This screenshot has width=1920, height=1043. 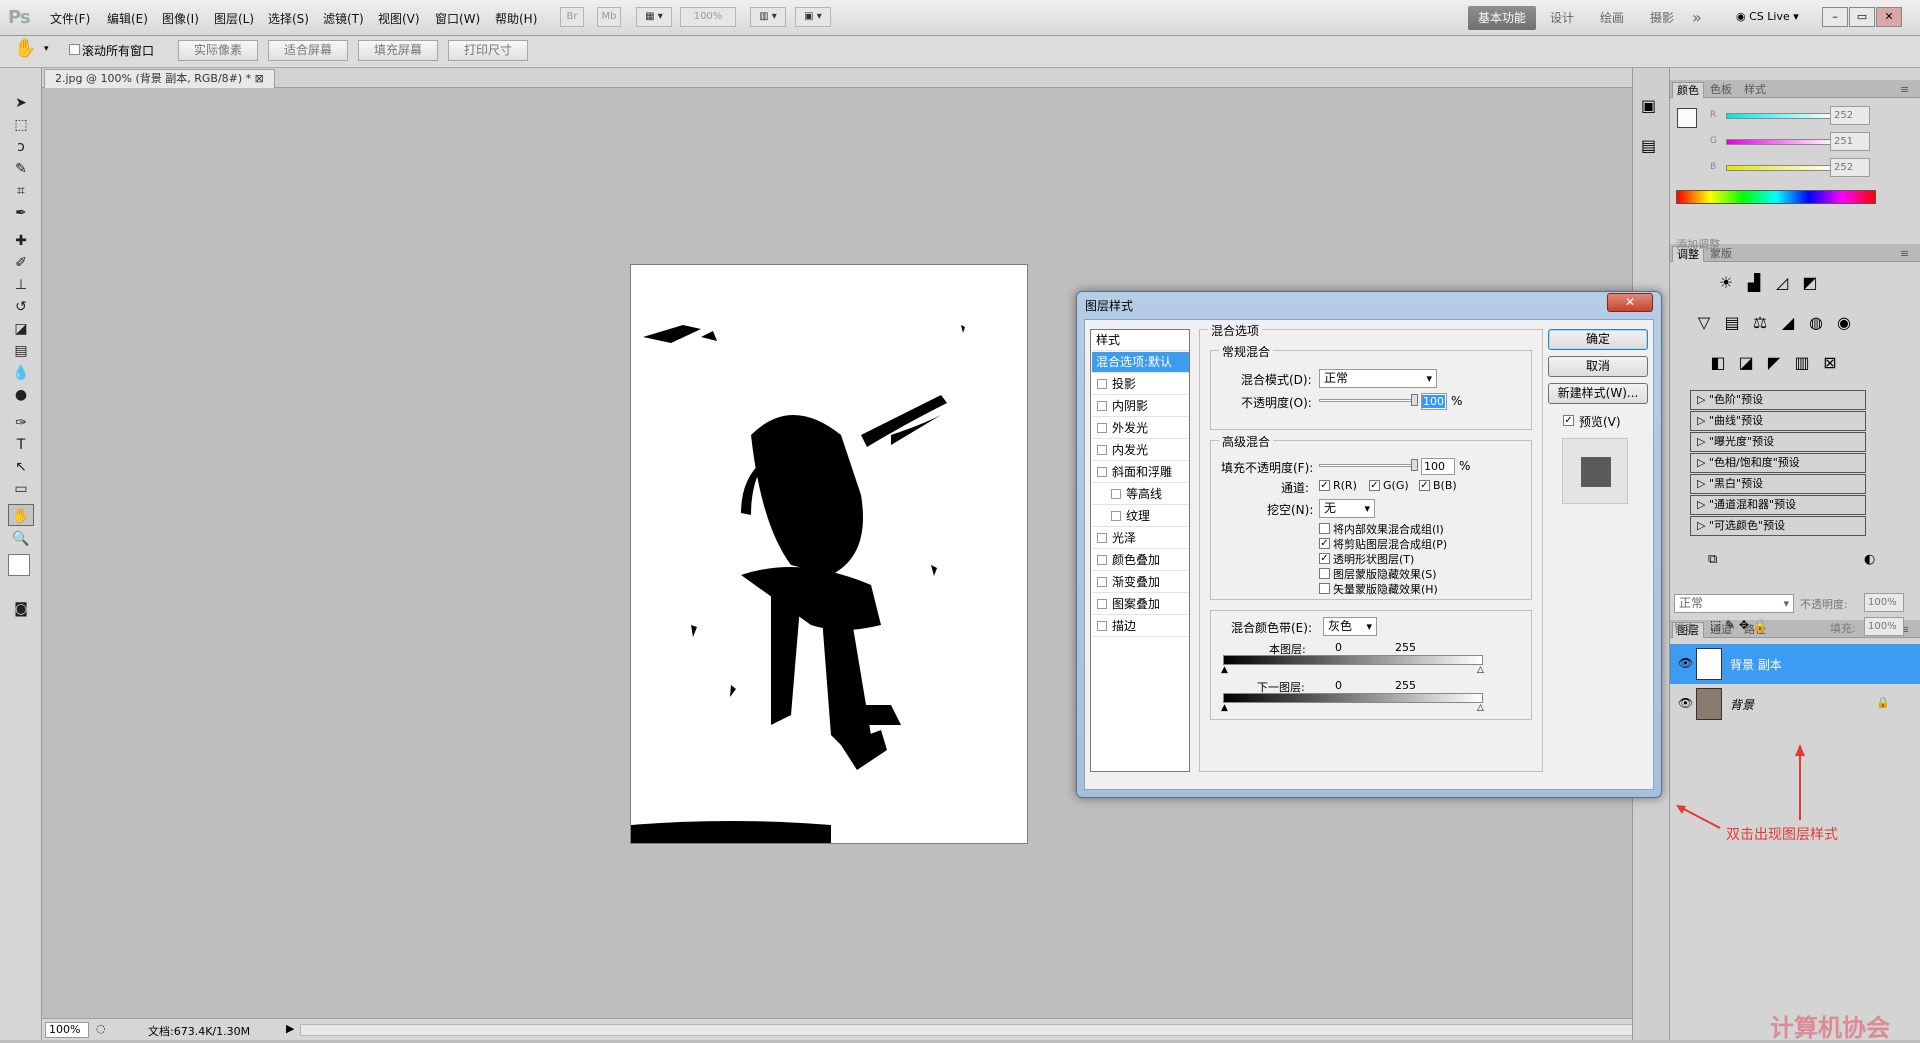 I want to click on exposure-adjust-icon: ◩, so click(x=1810, y=283).